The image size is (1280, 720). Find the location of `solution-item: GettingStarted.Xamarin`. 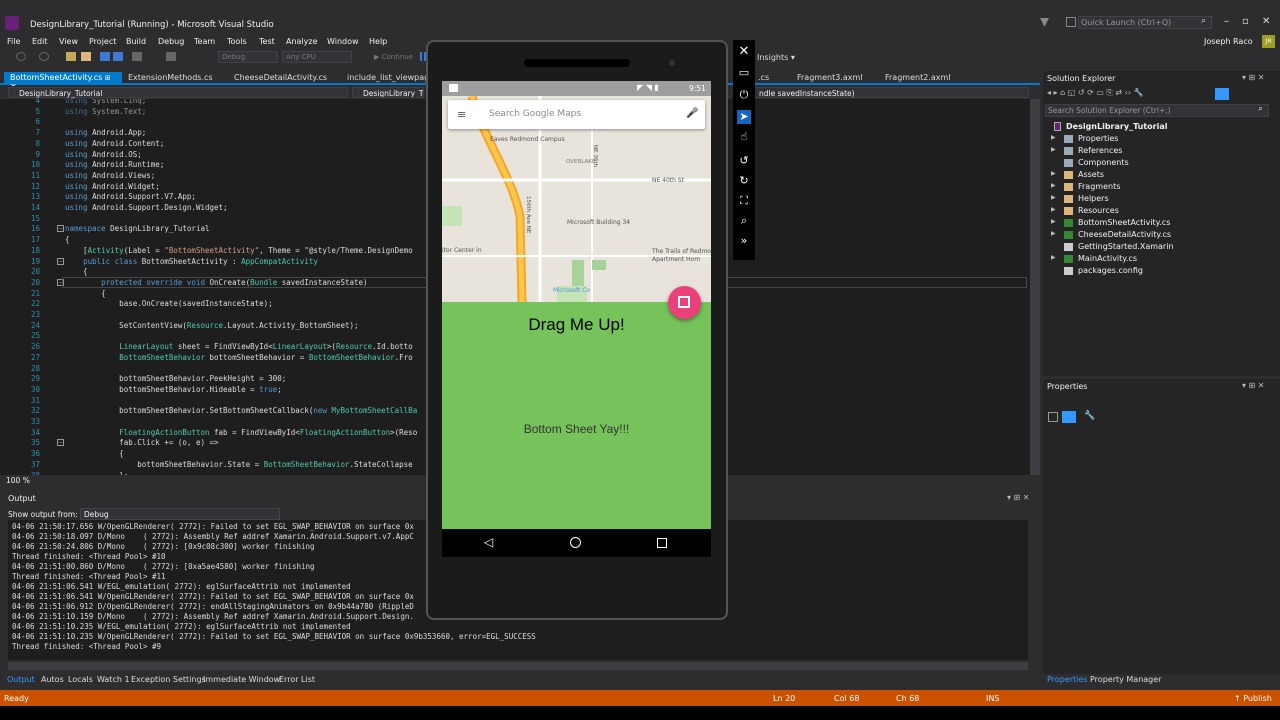

solution-item: GettingStarted.Xamarin is located at coordinates (1126, 246).